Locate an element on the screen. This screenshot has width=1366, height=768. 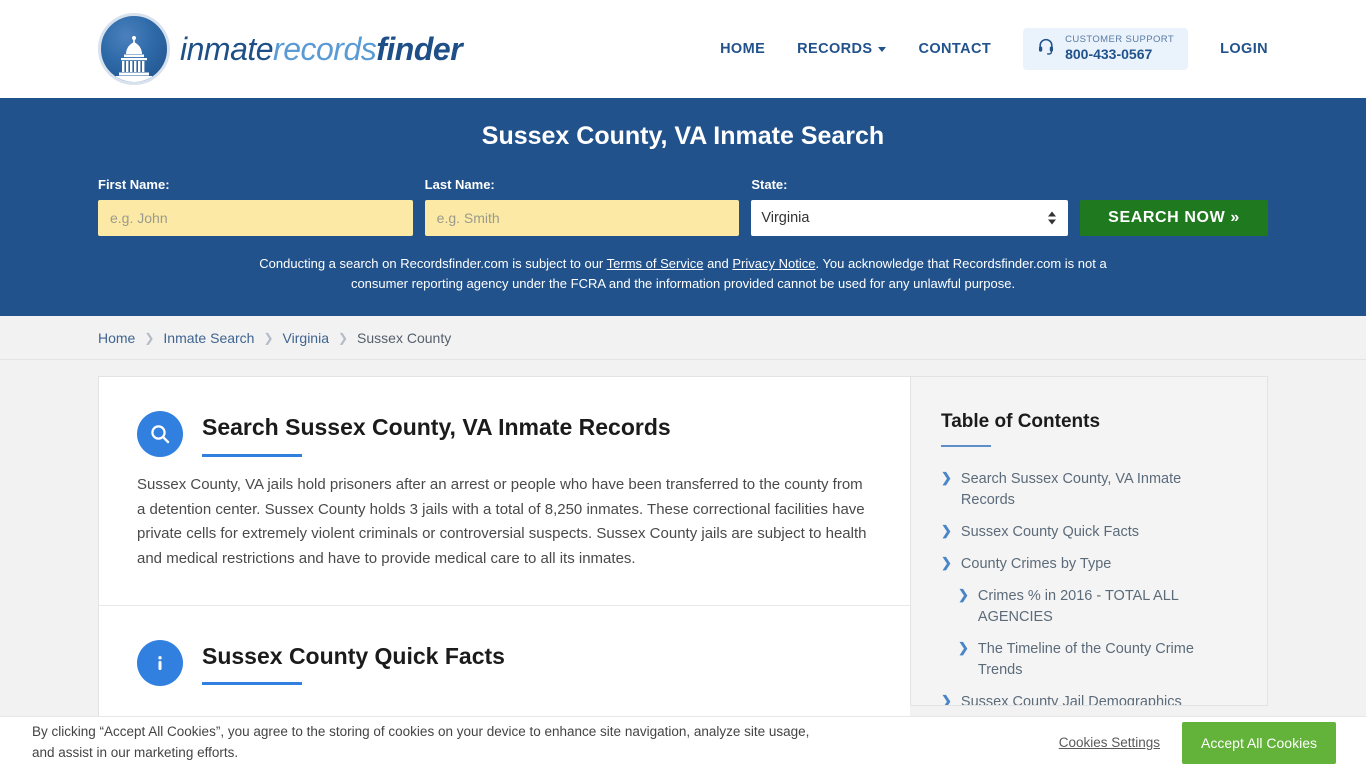
toc-item-county-crimes-by-type: ❯ County Crimes by Type is located at coordinates (1089, 564).